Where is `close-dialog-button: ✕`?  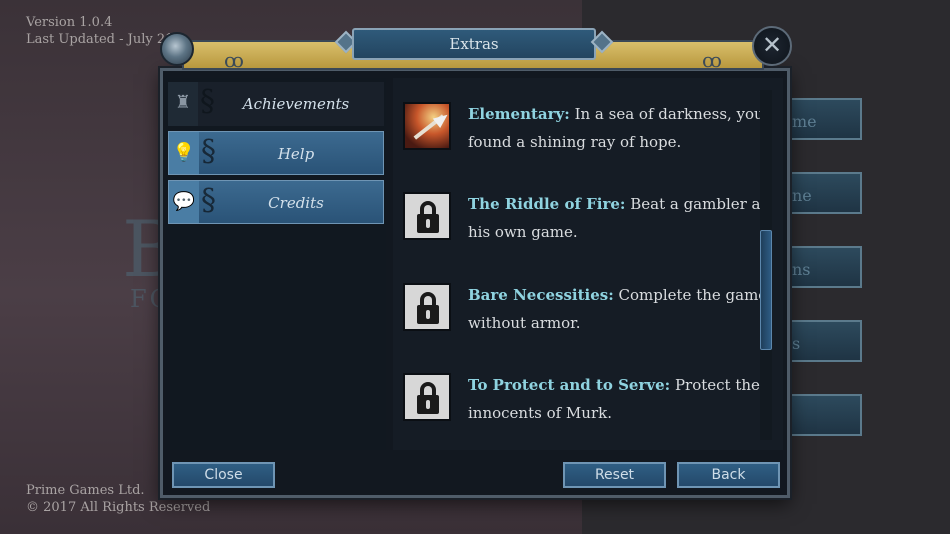 close-dialog-button: ✕ is located at coordinates (772, 46).